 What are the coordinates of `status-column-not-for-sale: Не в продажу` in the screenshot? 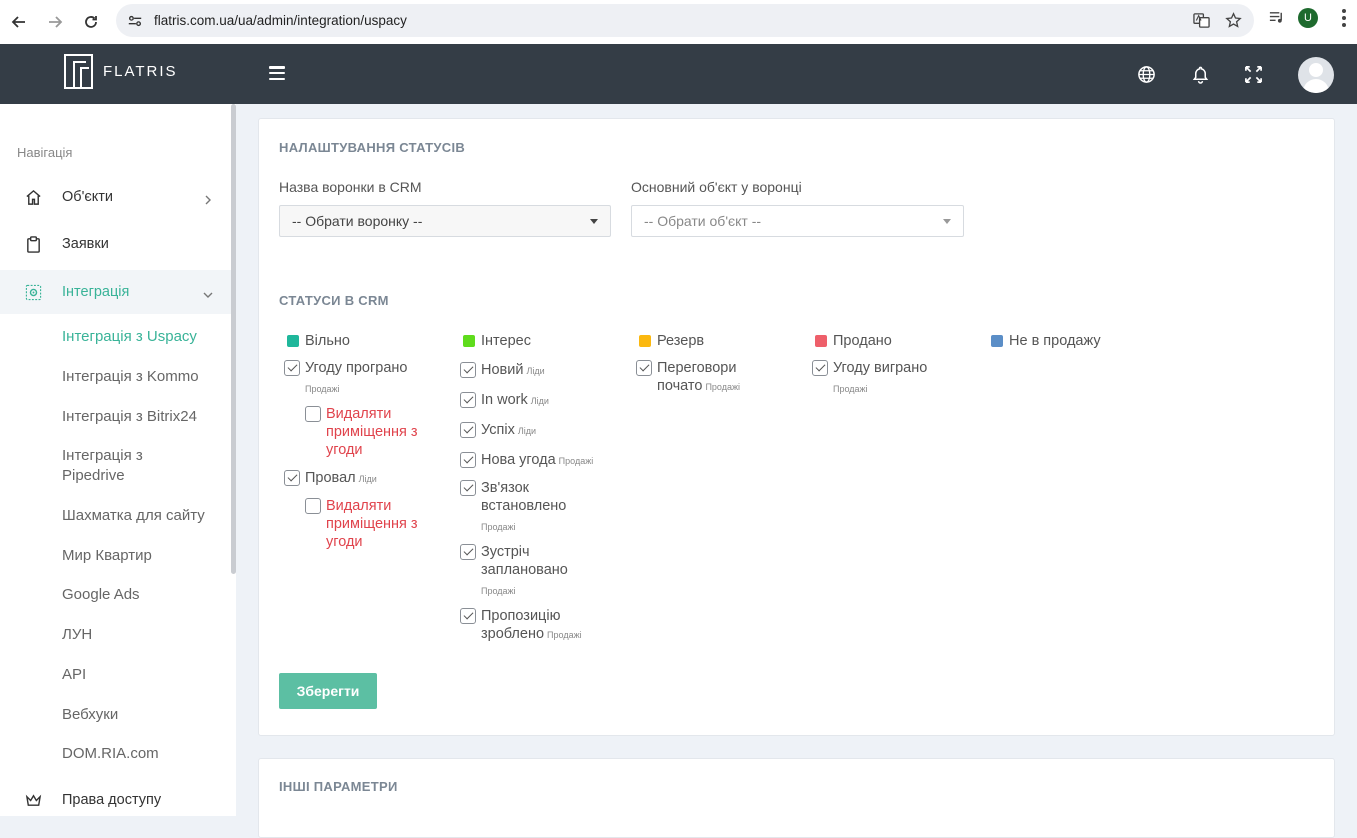 It's located at (1046, 341).